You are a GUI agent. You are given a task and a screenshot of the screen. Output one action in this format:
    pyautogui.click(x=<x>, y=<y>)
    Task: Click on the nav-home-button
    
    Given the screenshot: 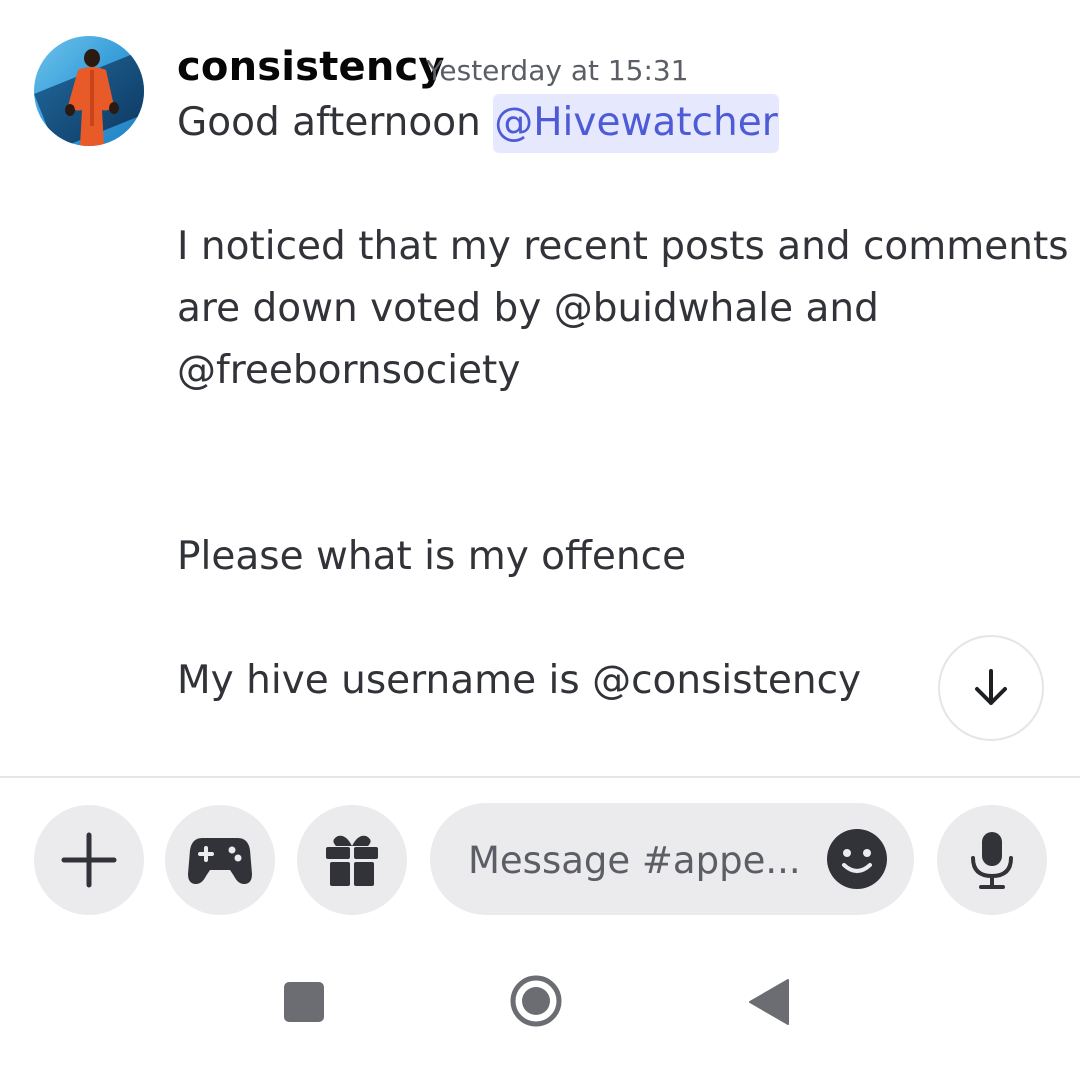 What is the action you would take?
    pyautogui.click(x=536, y=1003)
    